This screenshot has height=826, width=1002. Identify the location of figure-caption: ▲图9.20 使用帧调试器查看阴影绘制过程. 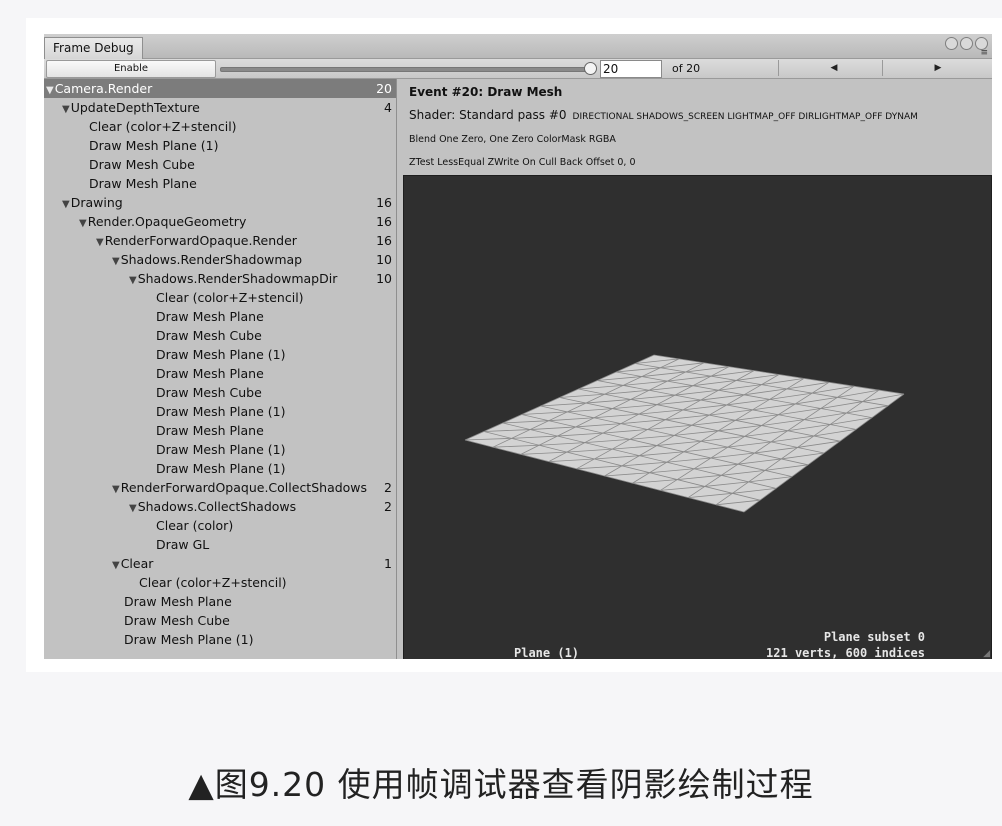
(501, 784).